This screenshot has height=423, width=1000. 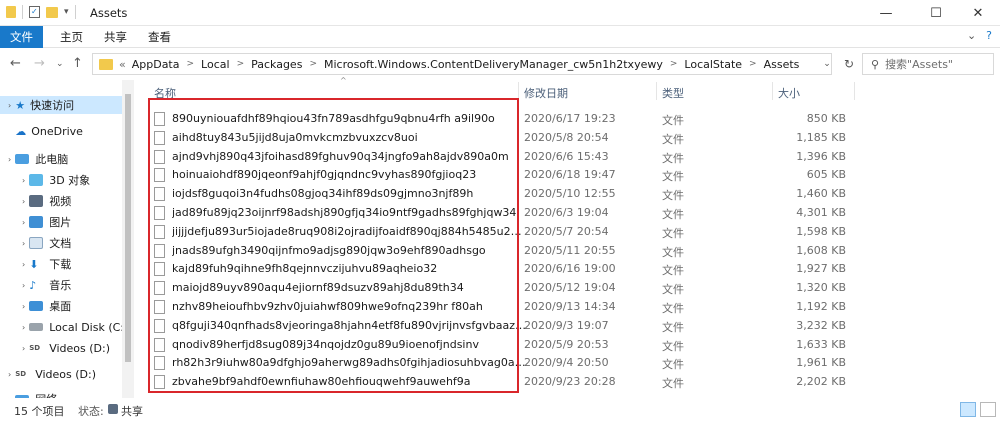 What do you see at coordinates (782, 64) in the screenshot?
I see `breadcrumb-assets: Assets` at bounding box center [782, 64].